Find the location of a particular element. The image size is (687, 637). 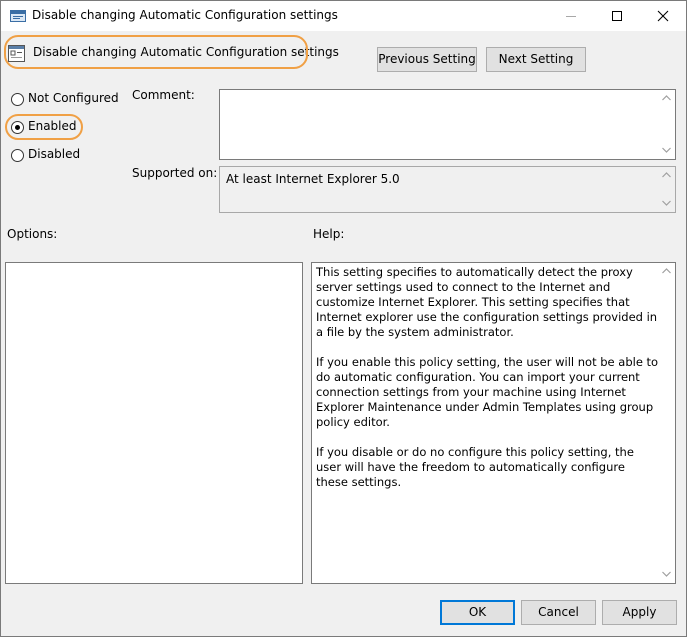

radio-label: Not Configured is located at coordinates (73, 98).